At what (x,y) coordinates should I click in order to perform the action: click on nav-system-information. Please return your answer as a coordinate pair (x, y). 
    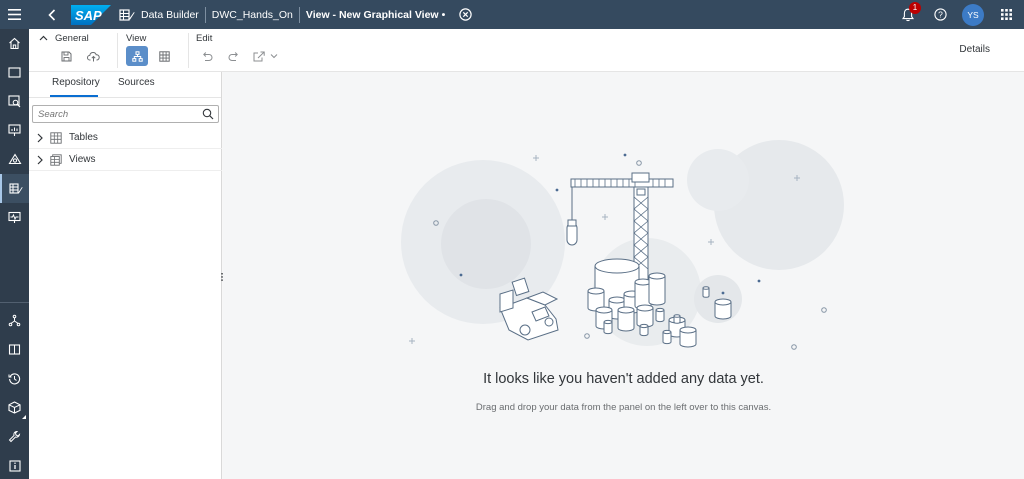
    Looking at the image, I should click on (14, 465).